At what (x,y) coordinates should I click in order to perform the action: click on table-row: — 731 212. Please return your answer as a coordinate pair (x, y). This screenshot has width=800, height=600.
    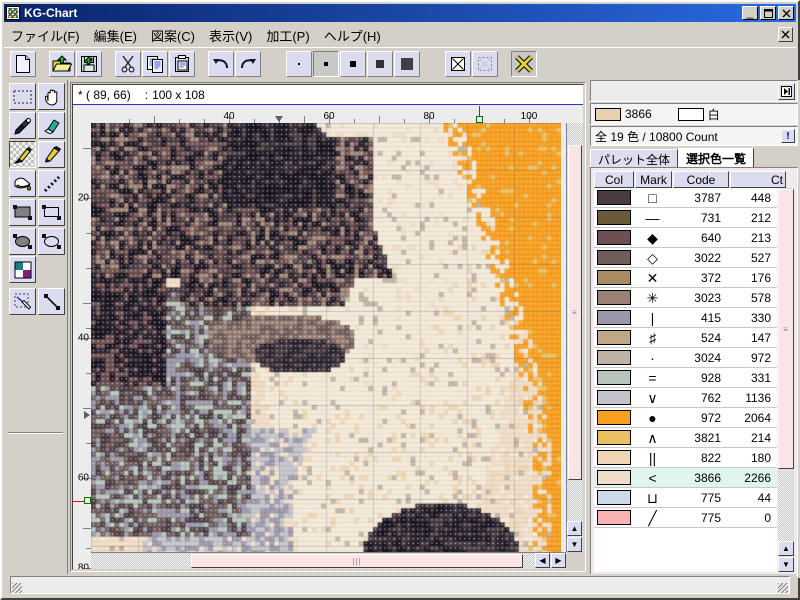
    Looking at the image, I should click on (685, 218).